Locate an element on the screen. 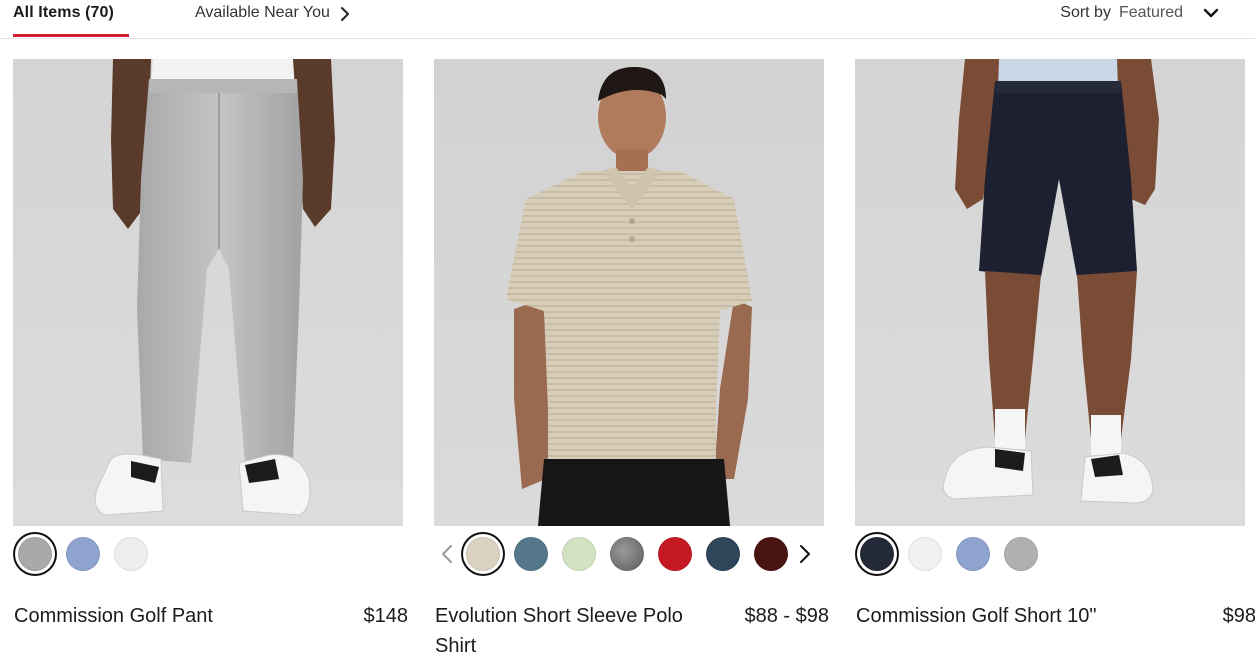 The image size is (1255, 653). product-title: Commission Golf Short 10" is located at coordinates (1016, 616).